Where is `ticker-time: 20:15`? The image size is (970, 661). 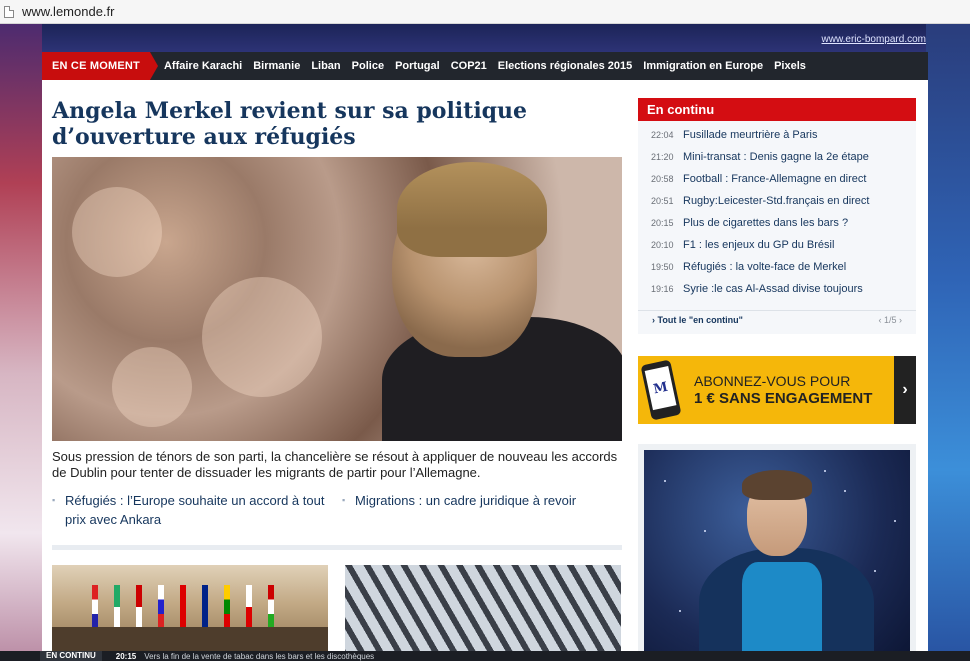
ticker-time: 20:15 is located at coordinates (126, 656).